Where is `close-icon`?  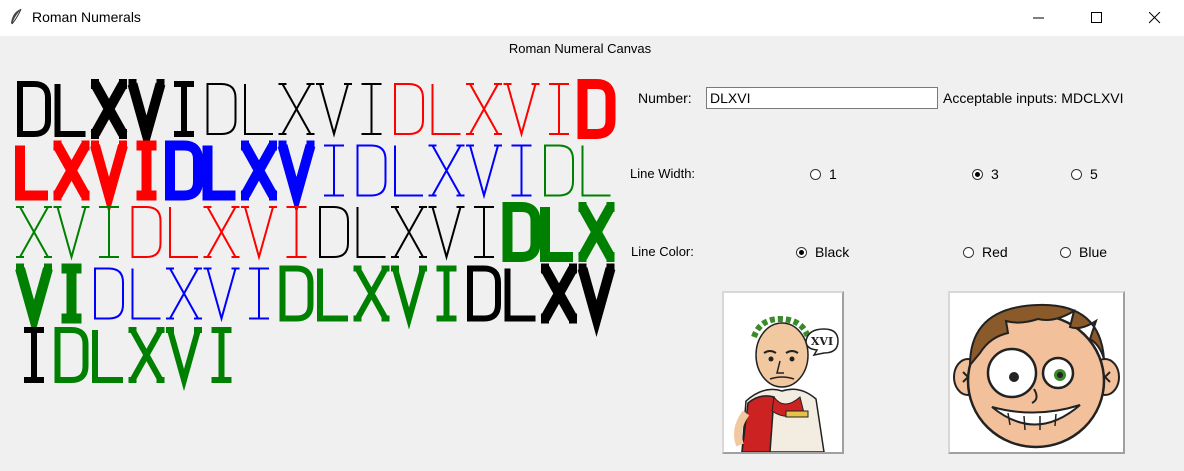 close-icon is located at coordinates (1155, 18).